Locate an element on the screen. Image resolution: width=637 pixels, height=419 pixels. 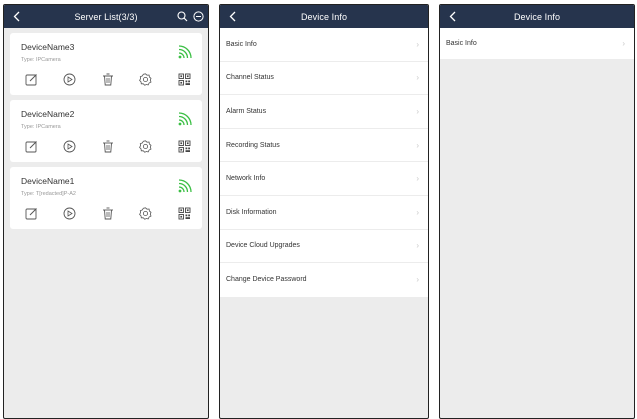
device-card: DeviceName3 Type: IPCamera is located at coordinates (106, 64).